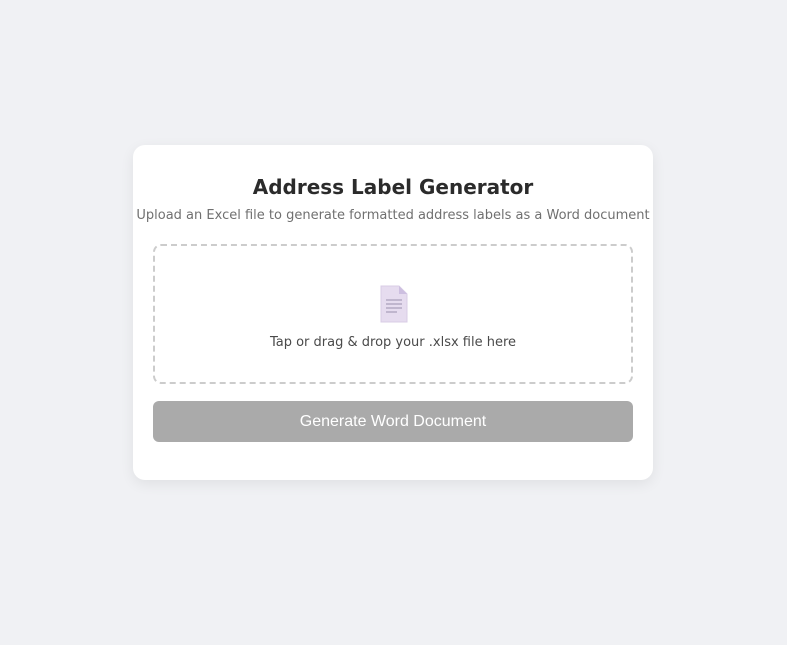 The width and height of the screenshot is (787, 645). What do you see at coordinates (393, 187) in the screenshot?
I see `page-title: Address Label Generator` at bounding box center [393, 187].